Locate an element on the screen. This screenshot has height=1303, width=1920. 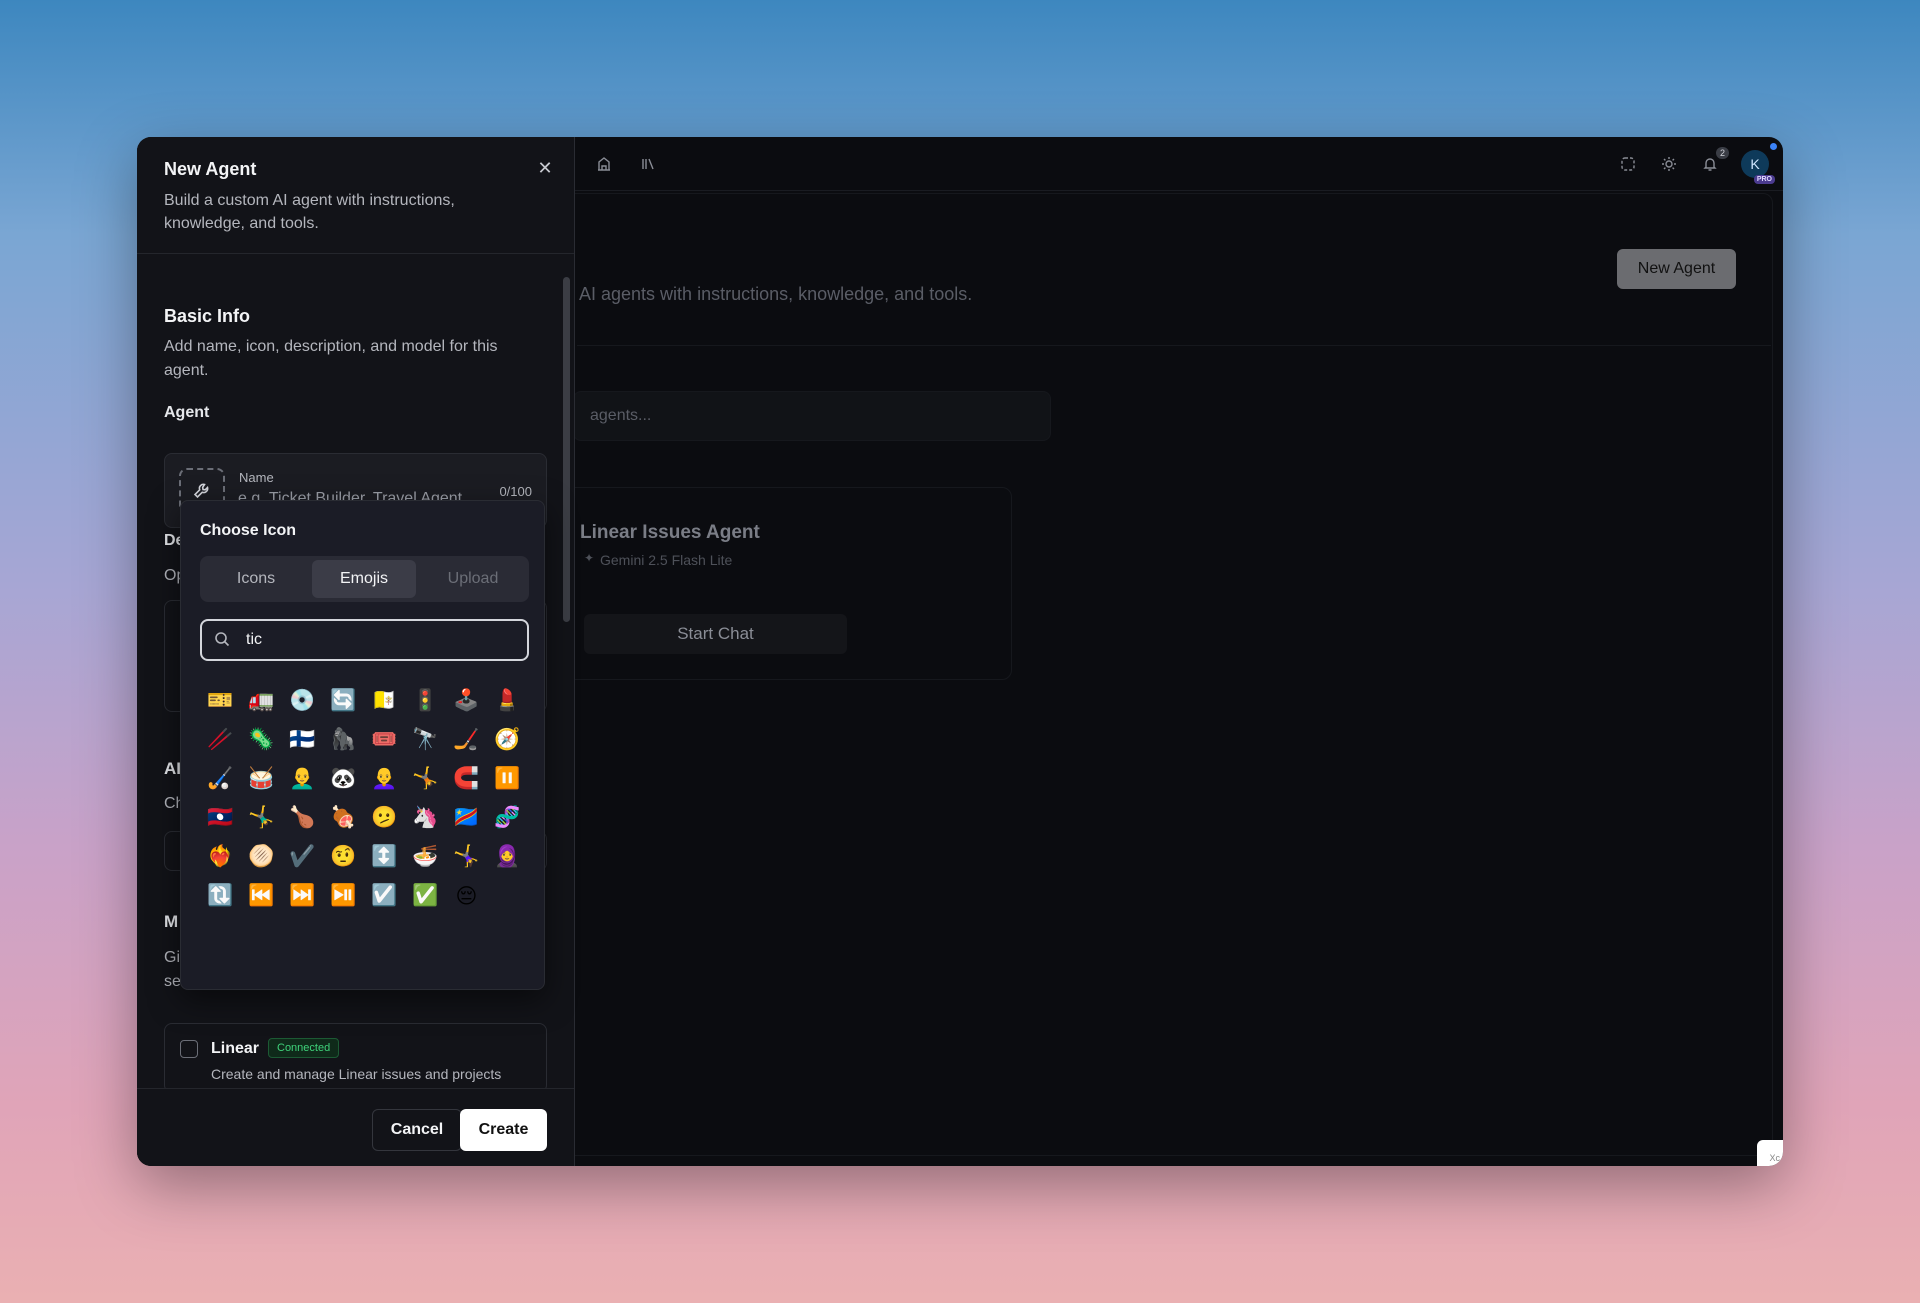
emoji-search-field is located at coordinates (364, 640).